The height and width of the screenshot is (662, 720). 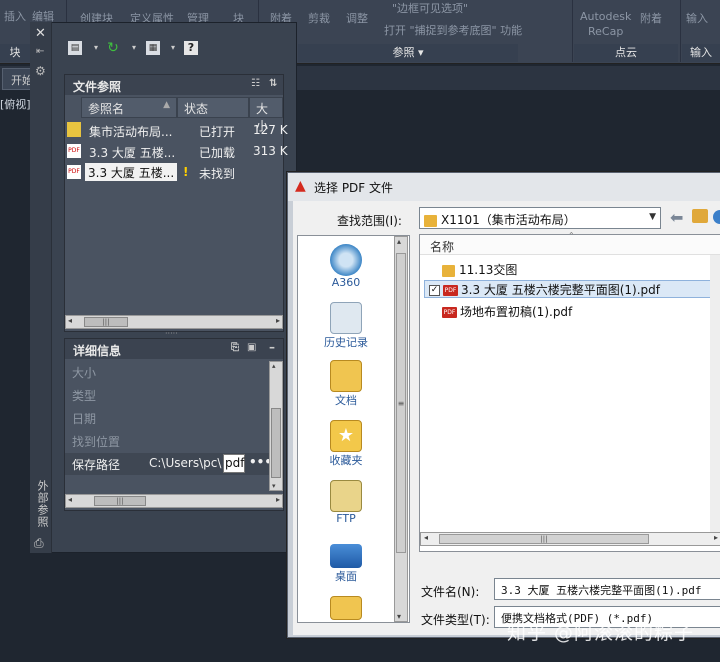 I want to click on desktop-icon, so click(x=346, y=556).